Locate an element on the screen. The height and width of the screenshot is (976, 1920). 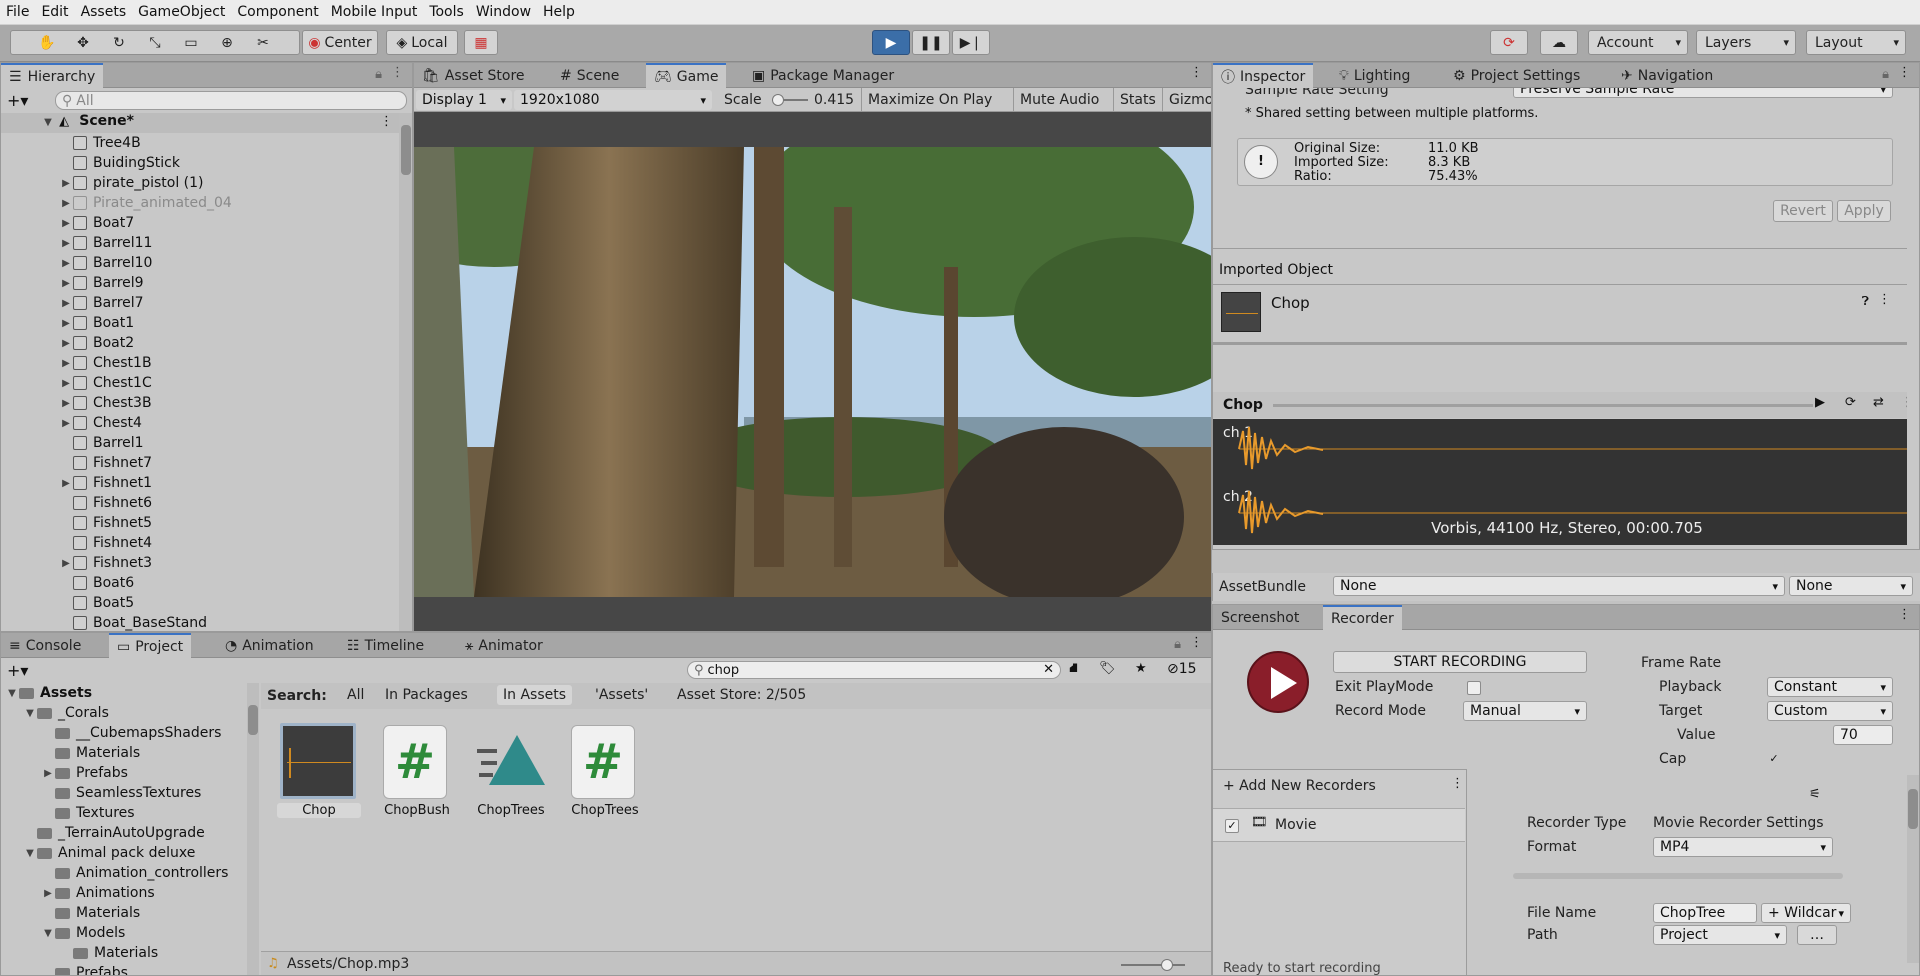
preview-menu-icon: ⋮ is located at coordinates (1904, 402).